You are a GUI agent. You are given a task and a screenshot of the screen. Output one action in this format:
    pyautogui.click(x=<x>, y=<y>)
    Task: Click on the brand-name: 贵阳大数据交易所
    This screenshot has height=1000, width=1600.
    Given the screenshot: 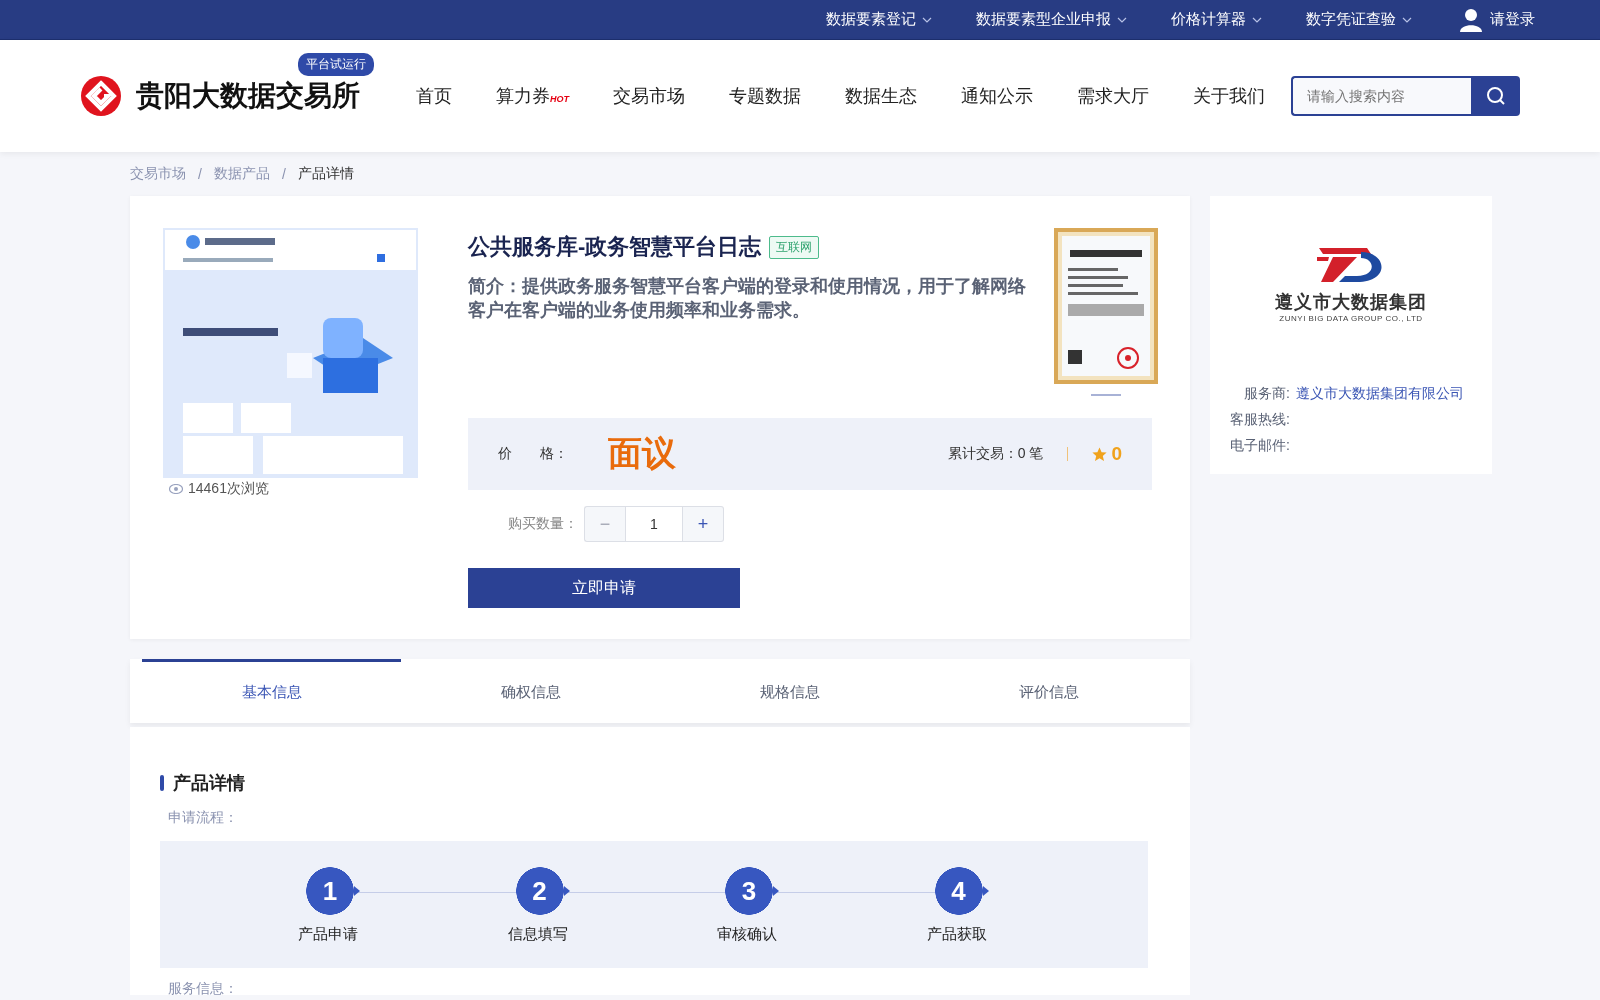 What is the action you would take?
    pyautogui.click(x=248, y=96)
    